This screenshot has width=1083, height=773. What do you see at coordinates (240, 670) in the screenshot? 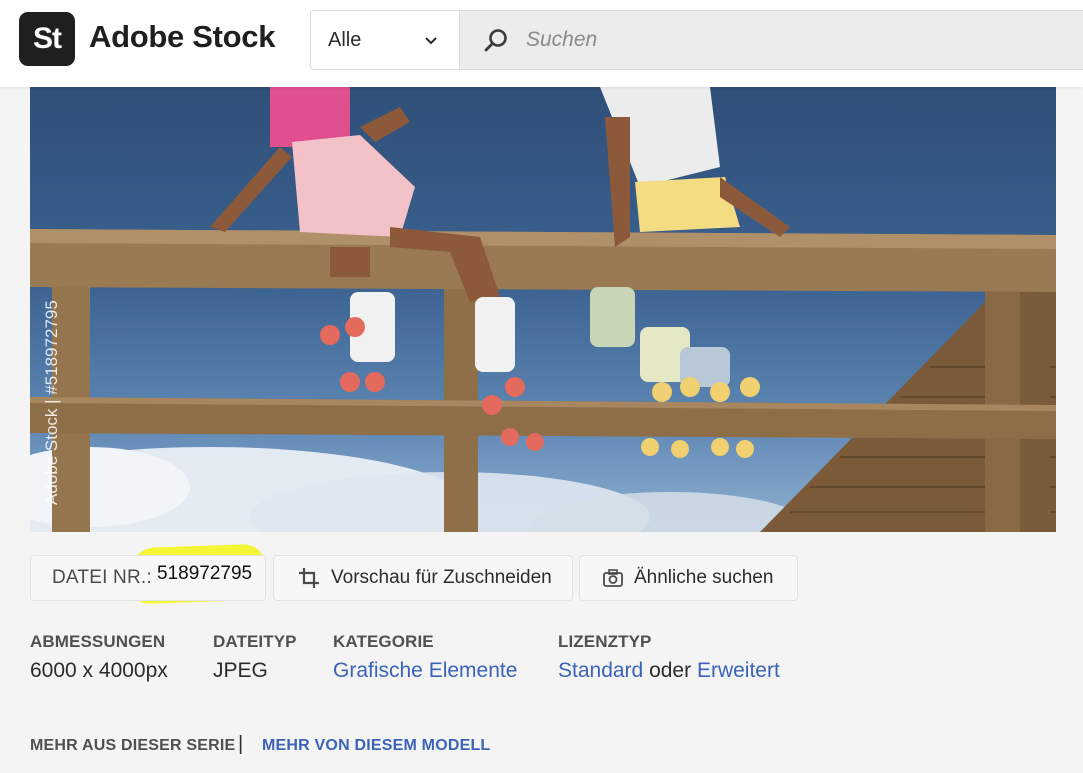
I see `filetype-value: JPEG` at bounding box center [240, 670].